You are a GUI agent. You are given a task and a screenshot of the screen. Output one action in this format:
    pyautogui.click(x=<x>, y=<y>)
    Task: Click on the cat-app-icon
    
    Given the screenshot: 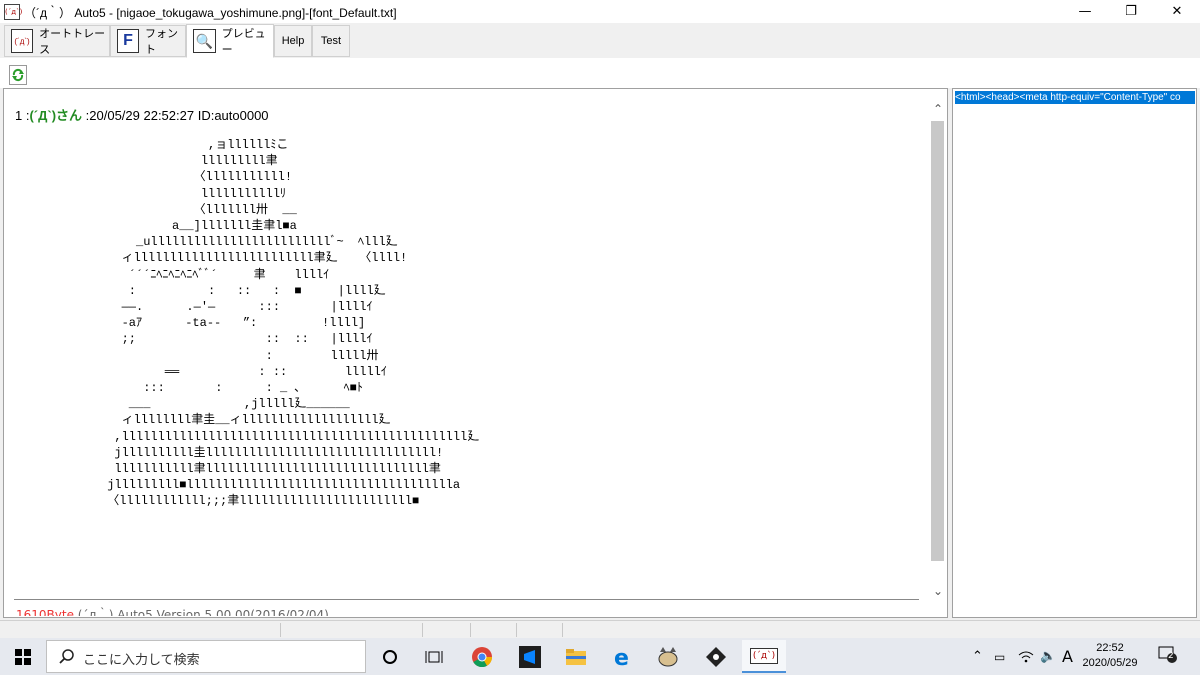 What is the action you would take?
    pyautogui.click(x=668, y=656)
    